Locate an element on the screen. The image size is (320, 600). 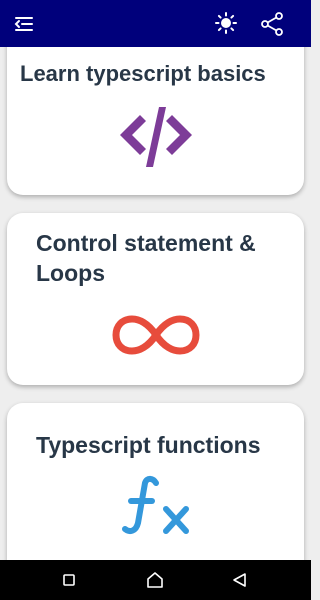
share-icon is located at coordinates (272, 24).